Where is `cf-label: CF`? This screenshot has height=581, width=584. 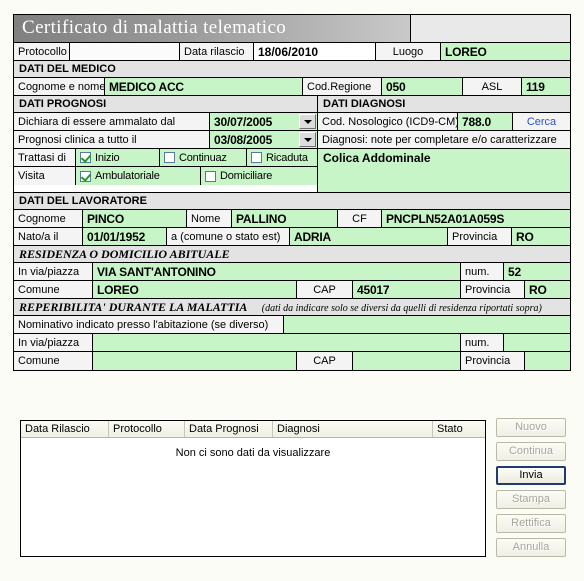 cf-label: CF is located at coordinates (360, 219).